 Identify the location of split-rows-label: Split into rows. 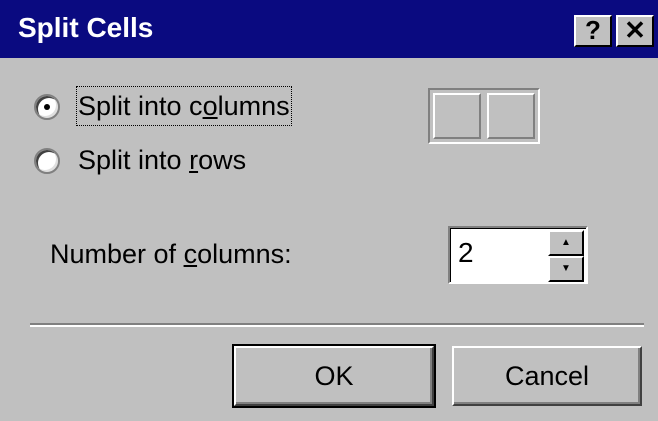
(162, 160).